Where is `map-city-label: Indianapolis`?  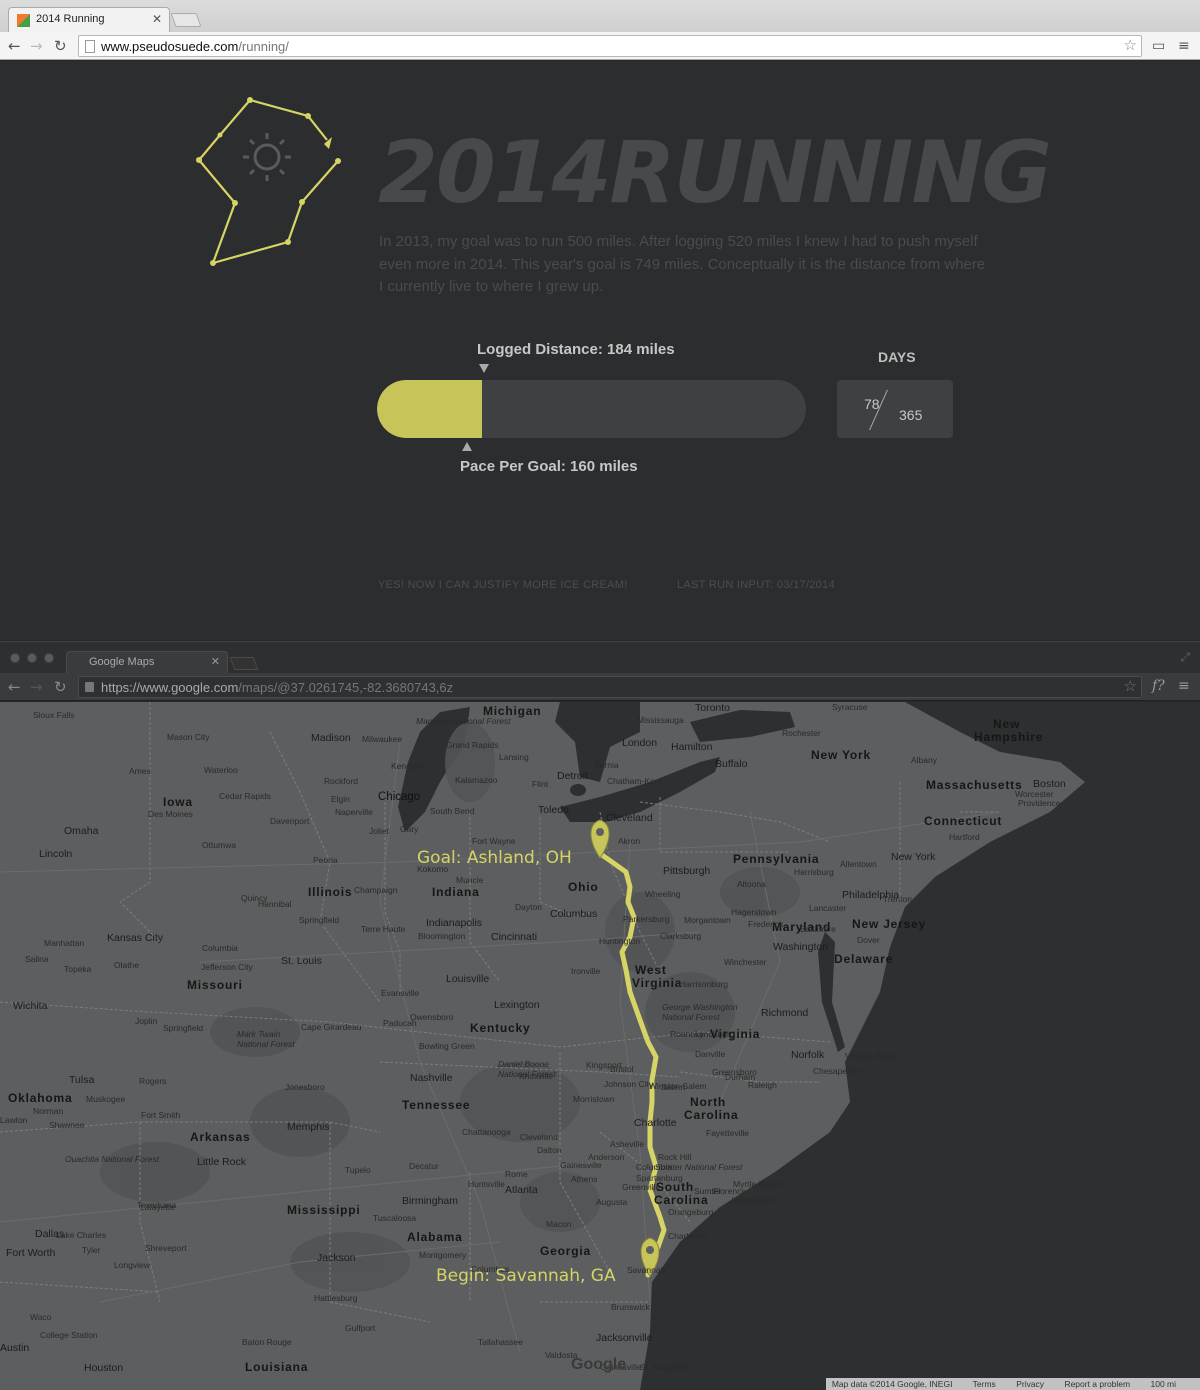
map-city-label: Indianapolis is located at coordinates (454, 923).